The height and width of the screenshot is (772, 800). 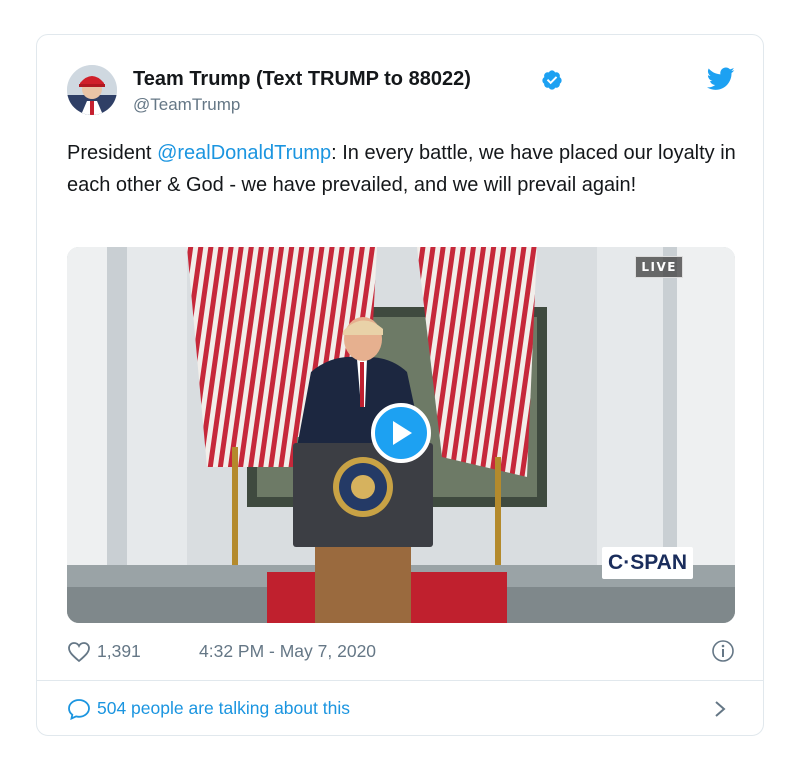 What do you see at coordinates (119, 651) in the screenshot?
I see `like-count: 1,391` at bounding box center [119, 651].